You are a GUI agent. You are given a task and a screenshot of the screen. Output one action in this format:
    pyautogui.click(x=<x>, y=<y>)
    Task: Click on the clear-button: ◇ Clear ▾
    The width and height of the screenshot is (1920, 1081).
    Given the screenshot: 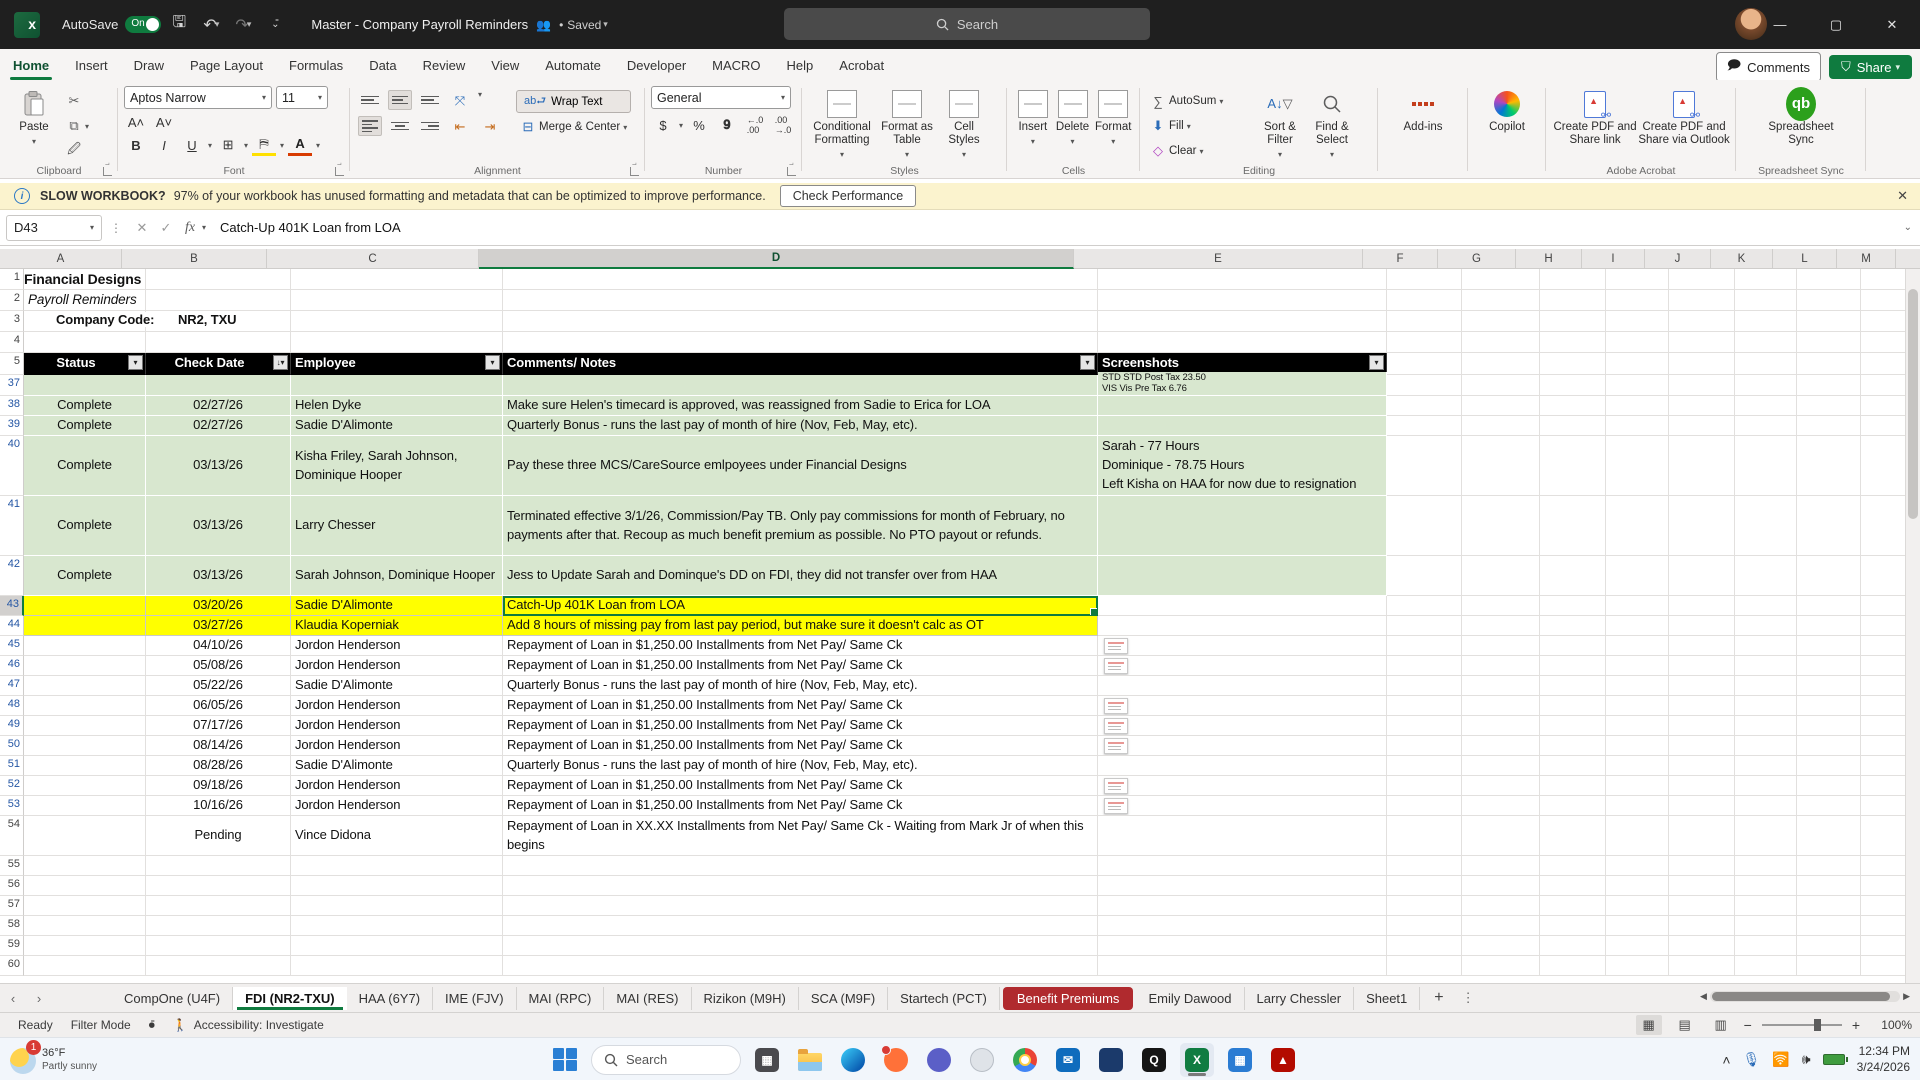 What is the action you would take?
    pyautogui.click(x=1200, y=151)
    